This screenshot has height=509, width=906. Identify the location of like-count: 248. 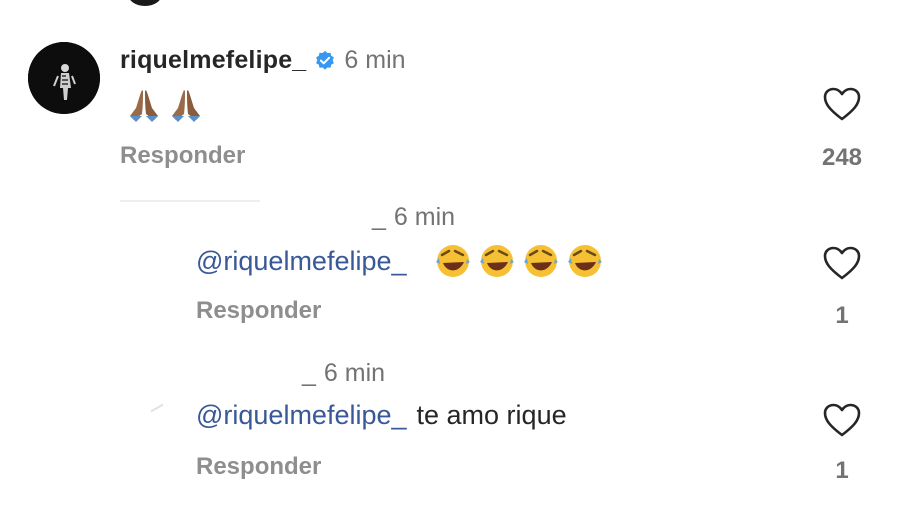
(842, 157).